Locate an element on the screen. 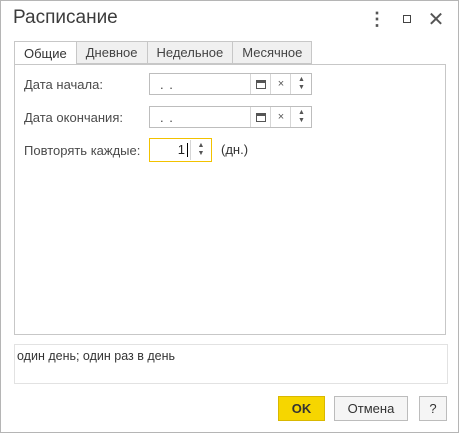 Image resolution: width=459 pixels, height=433 pixels. start-date-field: . . × ▲ ▼ is located at coordinates (230, 84).